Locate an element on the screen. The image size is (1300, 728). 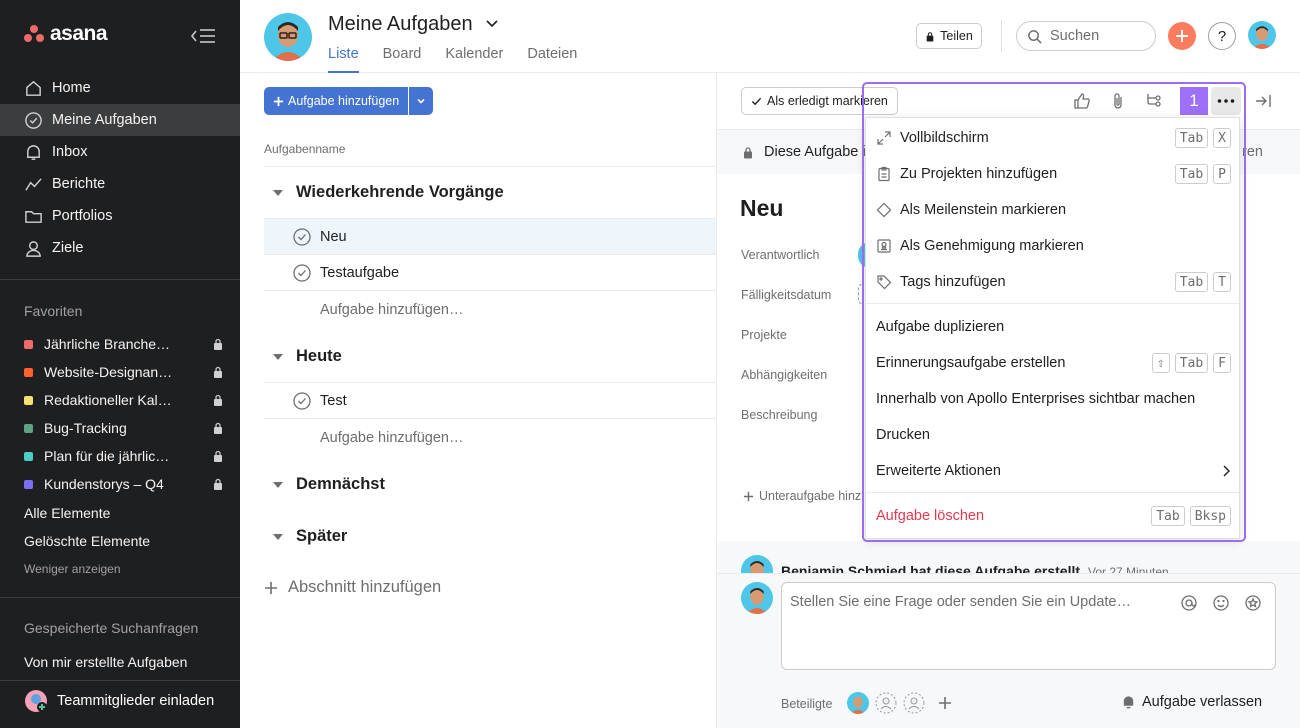
sidebar-item-home: Home is located at coordinates (120, 88).